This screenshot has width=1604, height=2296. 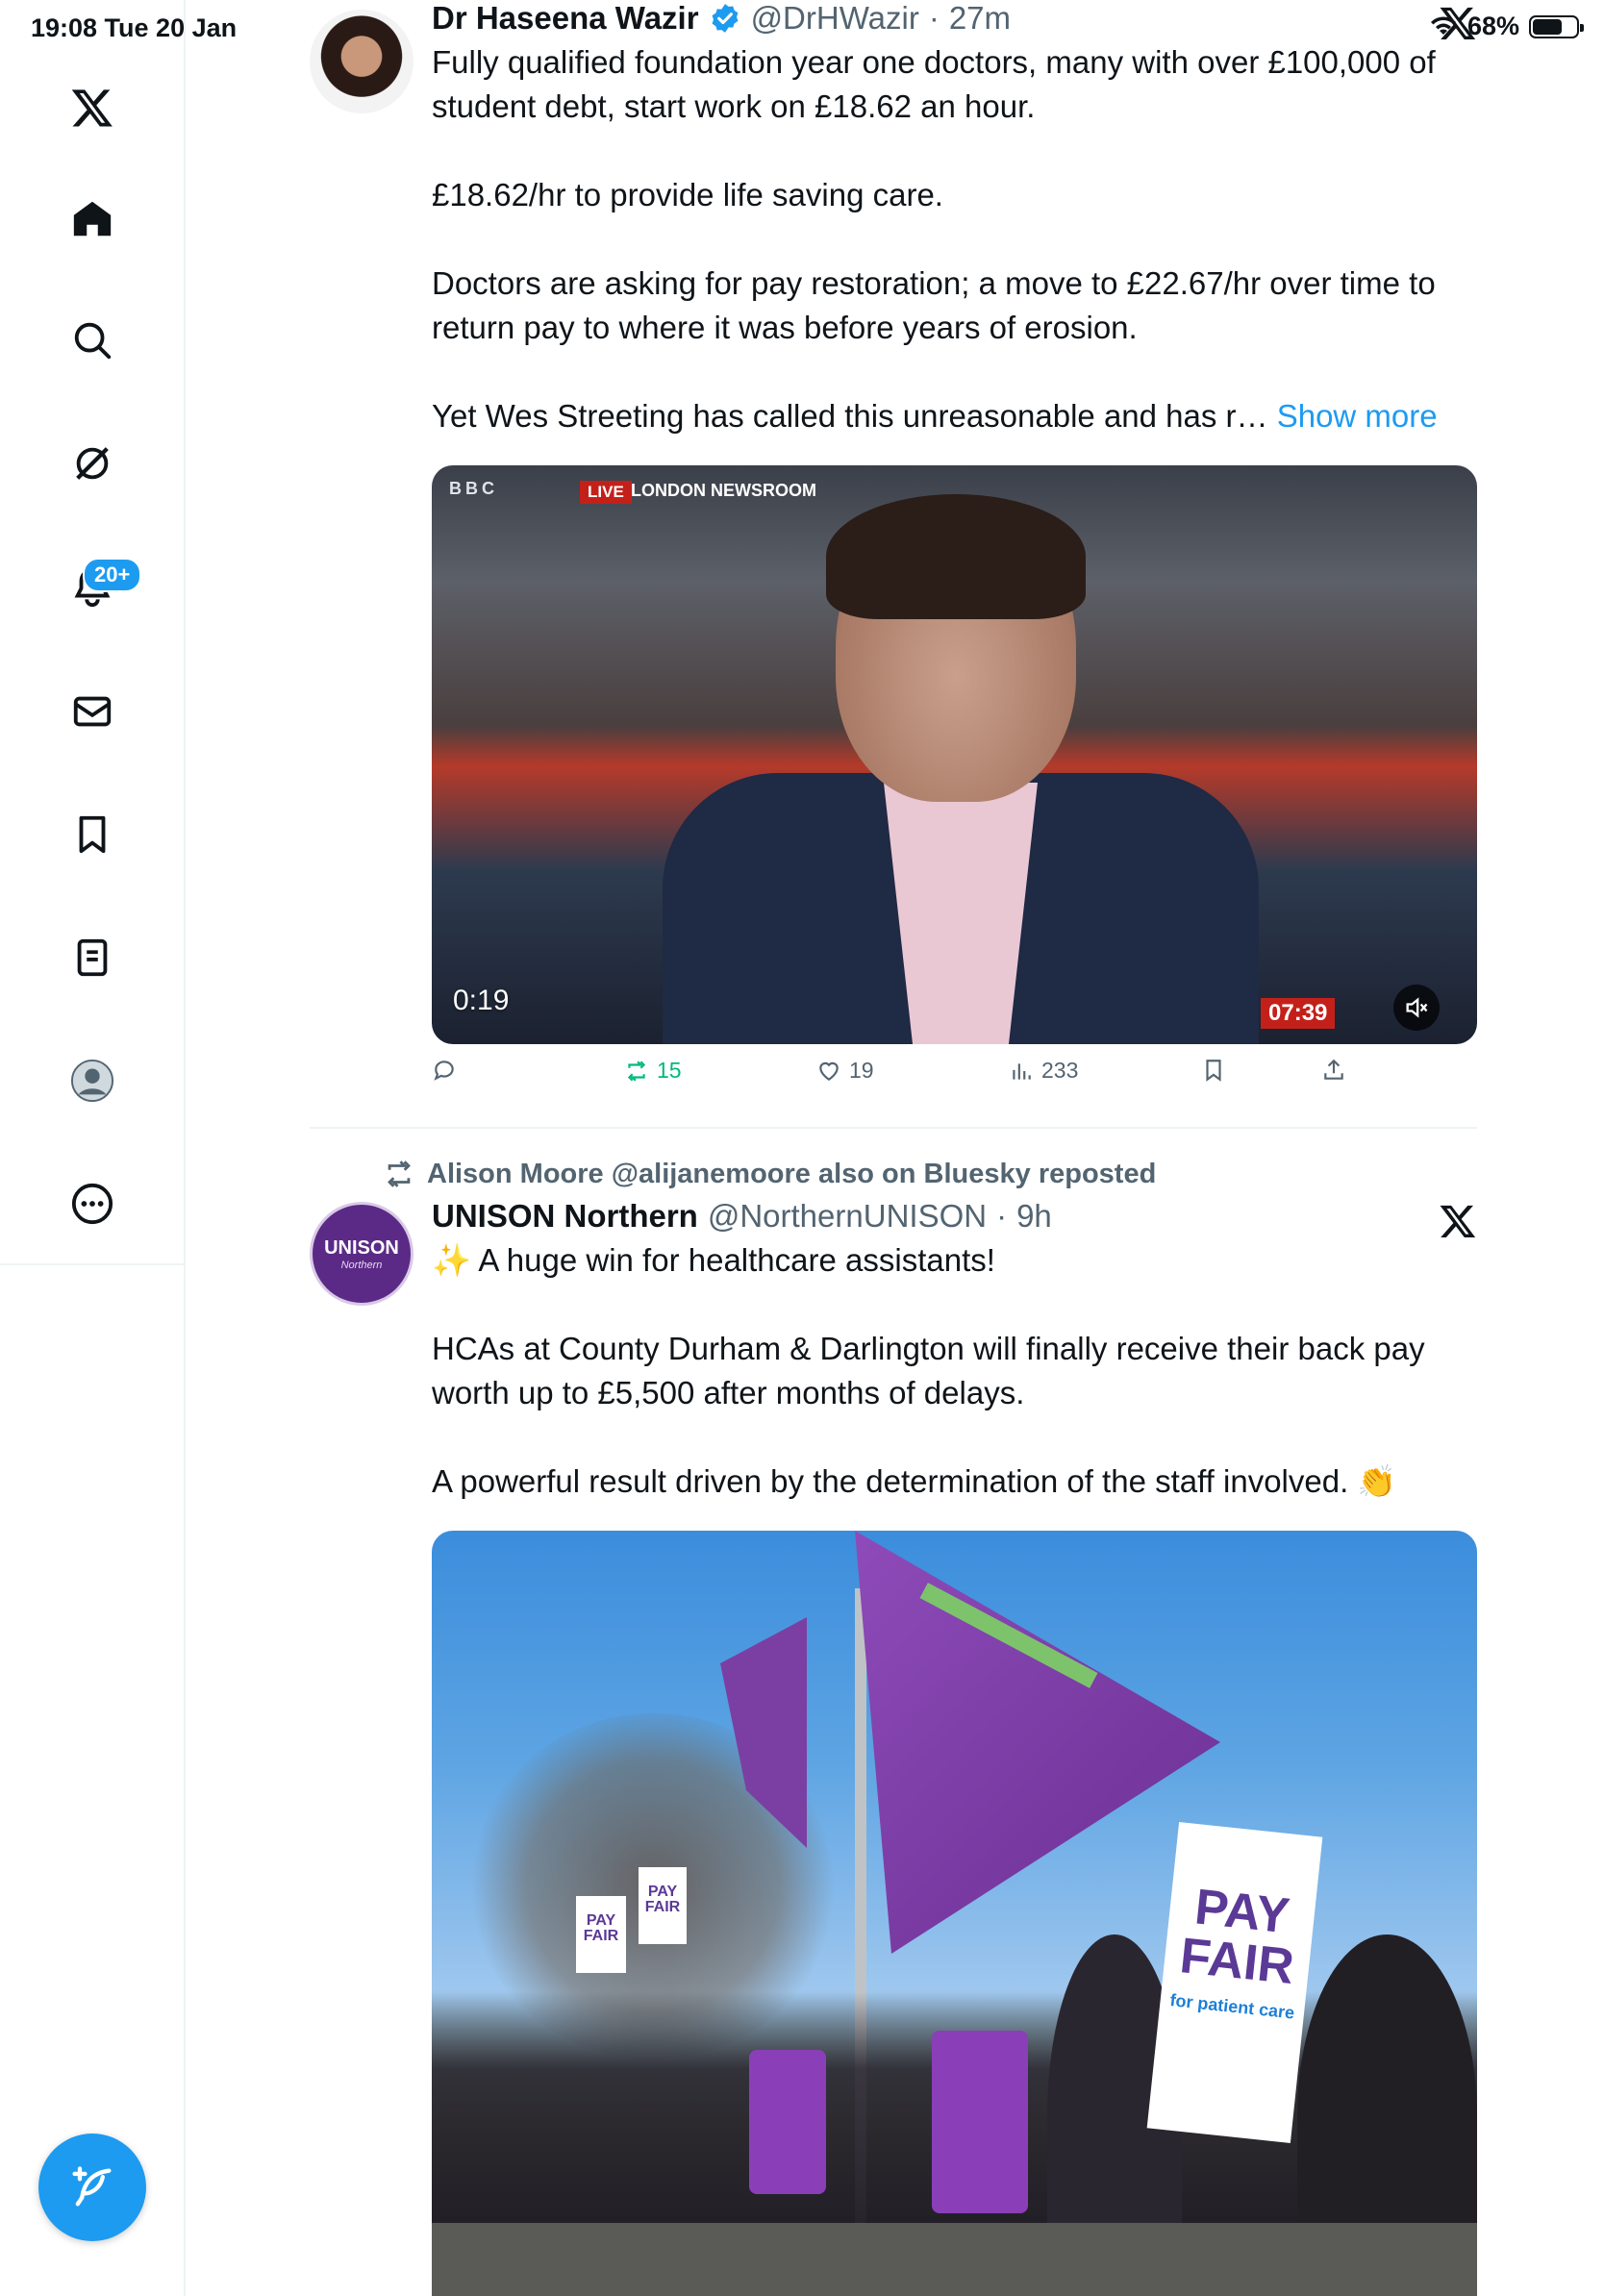 What do you see at coordinates (362, 61) in the screenshot?
I see `author-avatar` at bounding box center [362, 61].